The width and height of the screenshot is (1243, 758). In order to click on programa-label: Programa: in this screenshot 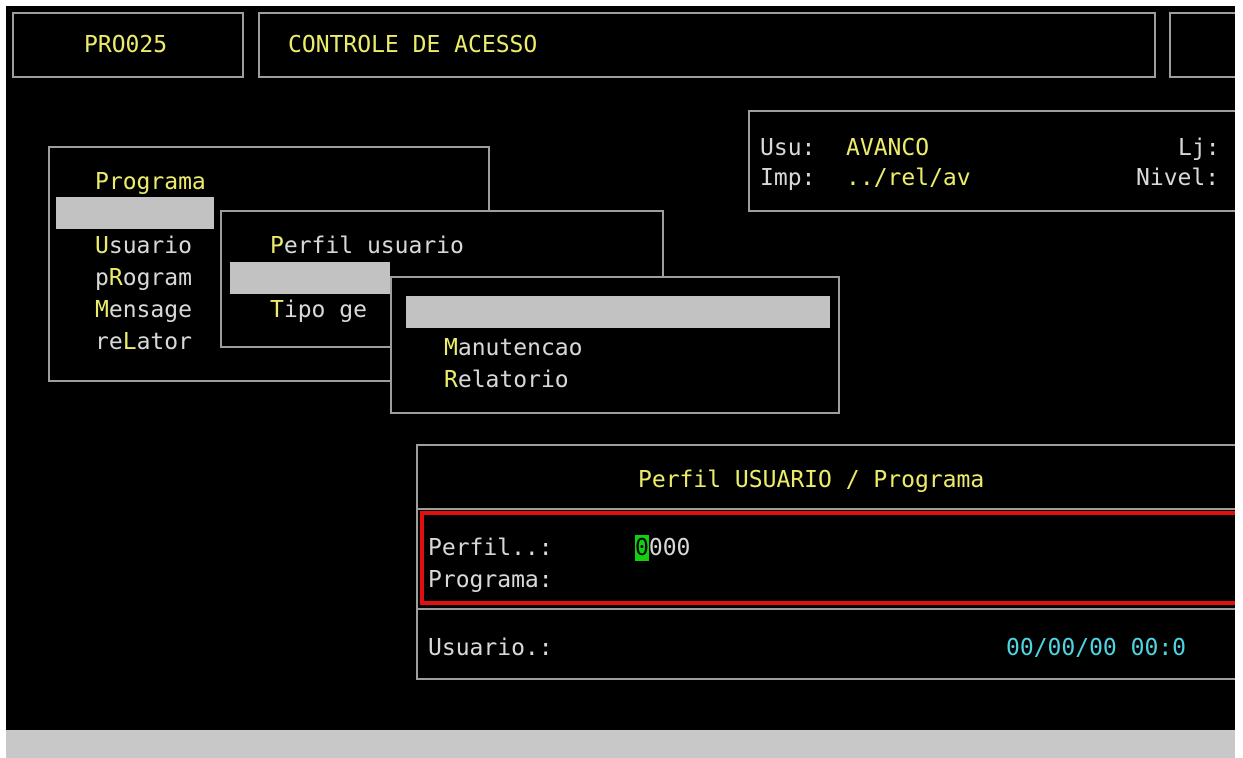, I will do `click(490, 580)`.